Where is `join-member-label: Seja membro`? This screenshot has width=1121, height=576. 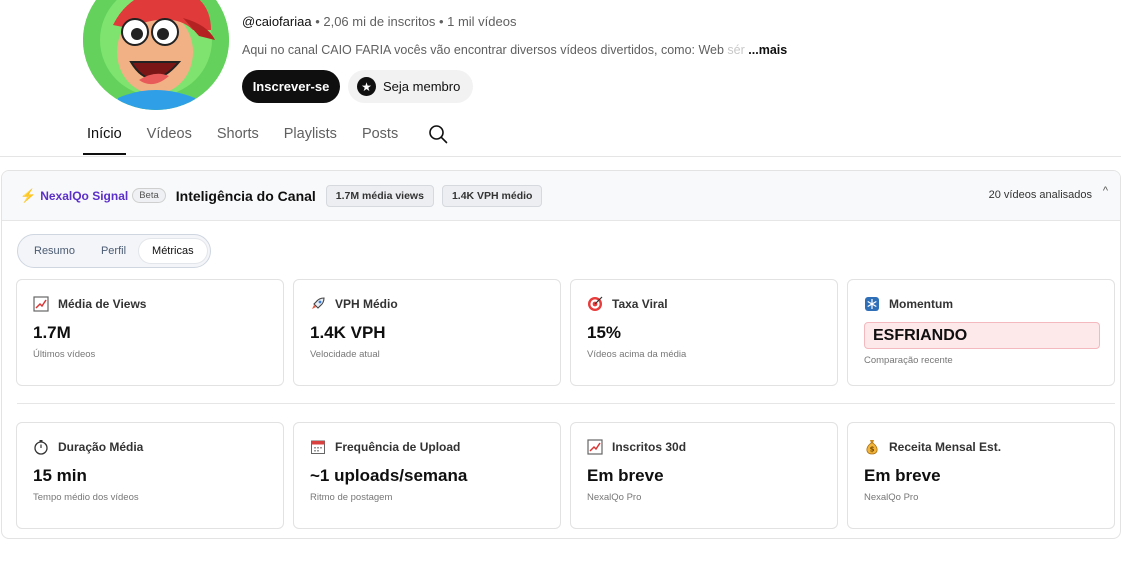
join-member-label: Seja membro is located at coordinates (422, 86).